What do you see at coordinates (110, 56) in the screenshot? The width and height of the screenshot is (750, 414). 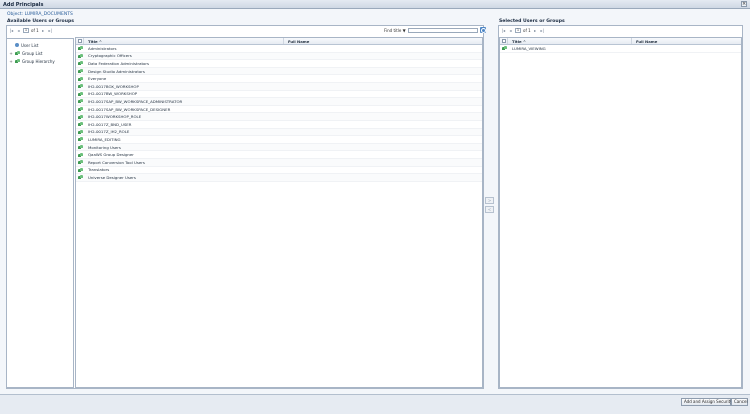 I see `row-title: Cryptographic Officers` at bounding box center [110, 56].